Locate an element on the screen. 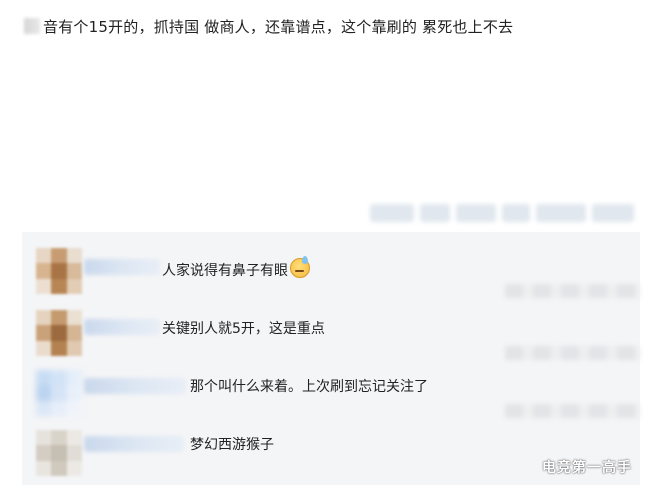 Image resolution: width=647 pixels, height=485 pixels. comment-text: 关键别人就5开，这是重点 is located at coordinates (243, 329).